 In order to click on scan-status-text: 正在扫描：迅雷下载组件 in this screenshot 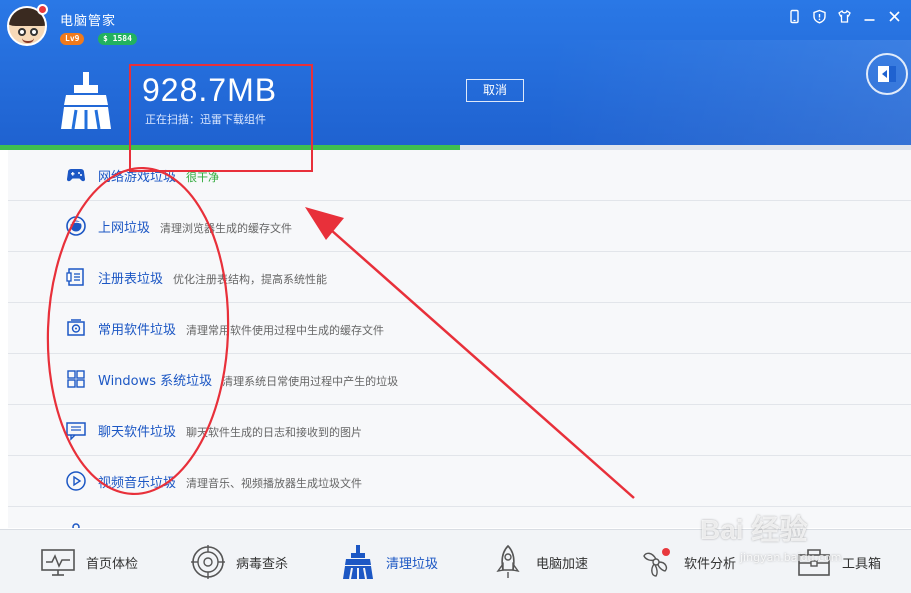, I will do `click(205, 119)`.